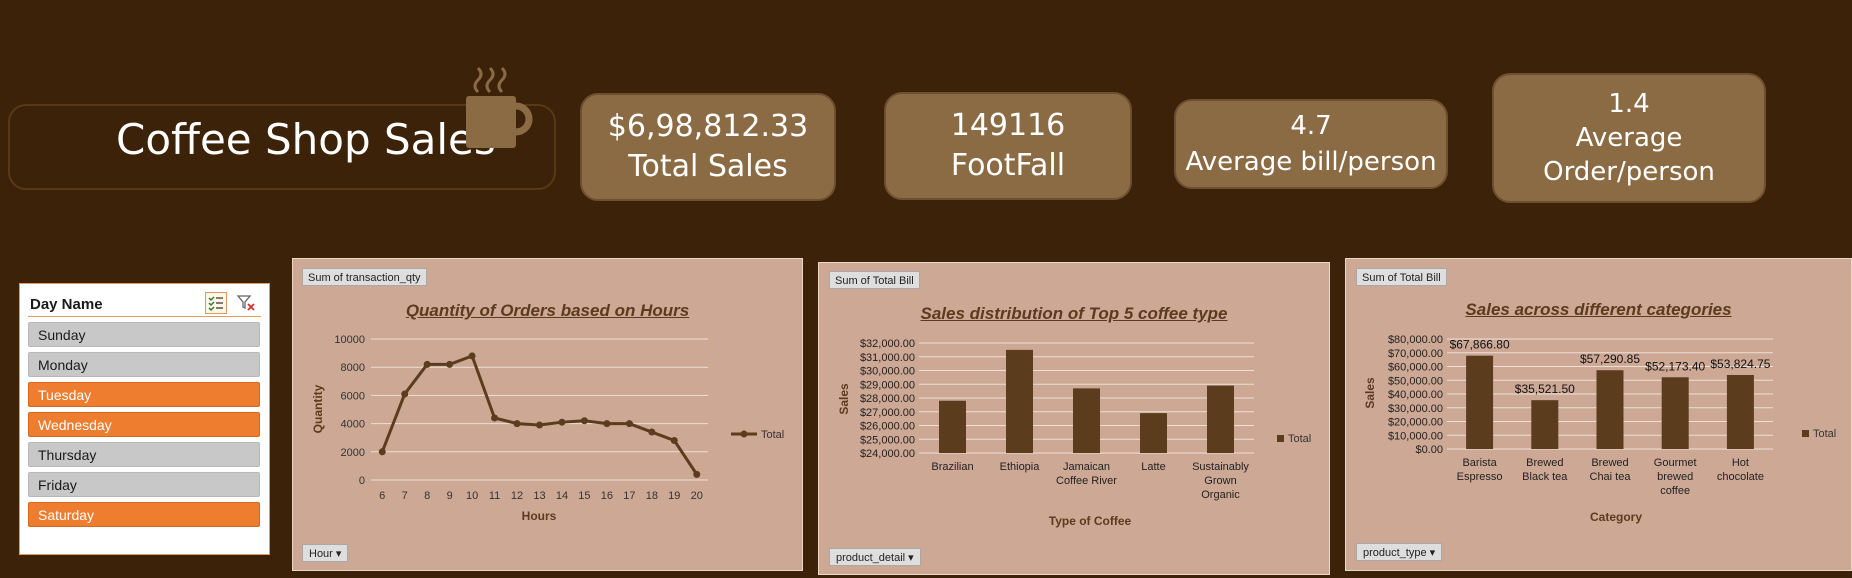 The width and height of the screenshot is (1852, 578). What do you see at coordinates (708, 147) in the screenshot?
I see `kpi-total-sales: $6,98,812.33 Total Sales` at bounding box center [708, 147].